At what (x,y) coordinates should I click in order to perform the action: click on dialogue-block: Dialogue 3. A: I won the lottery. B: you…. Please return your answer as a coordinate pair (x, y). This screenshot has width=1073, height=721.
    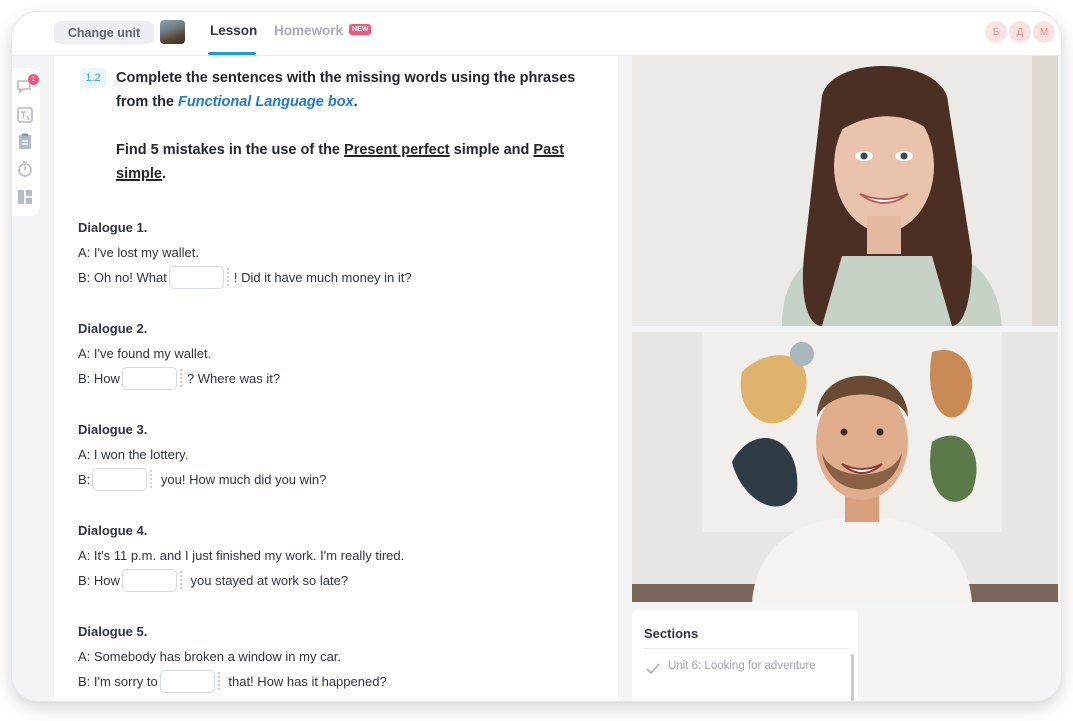
    Looking at the image, I should click on (343, 455).